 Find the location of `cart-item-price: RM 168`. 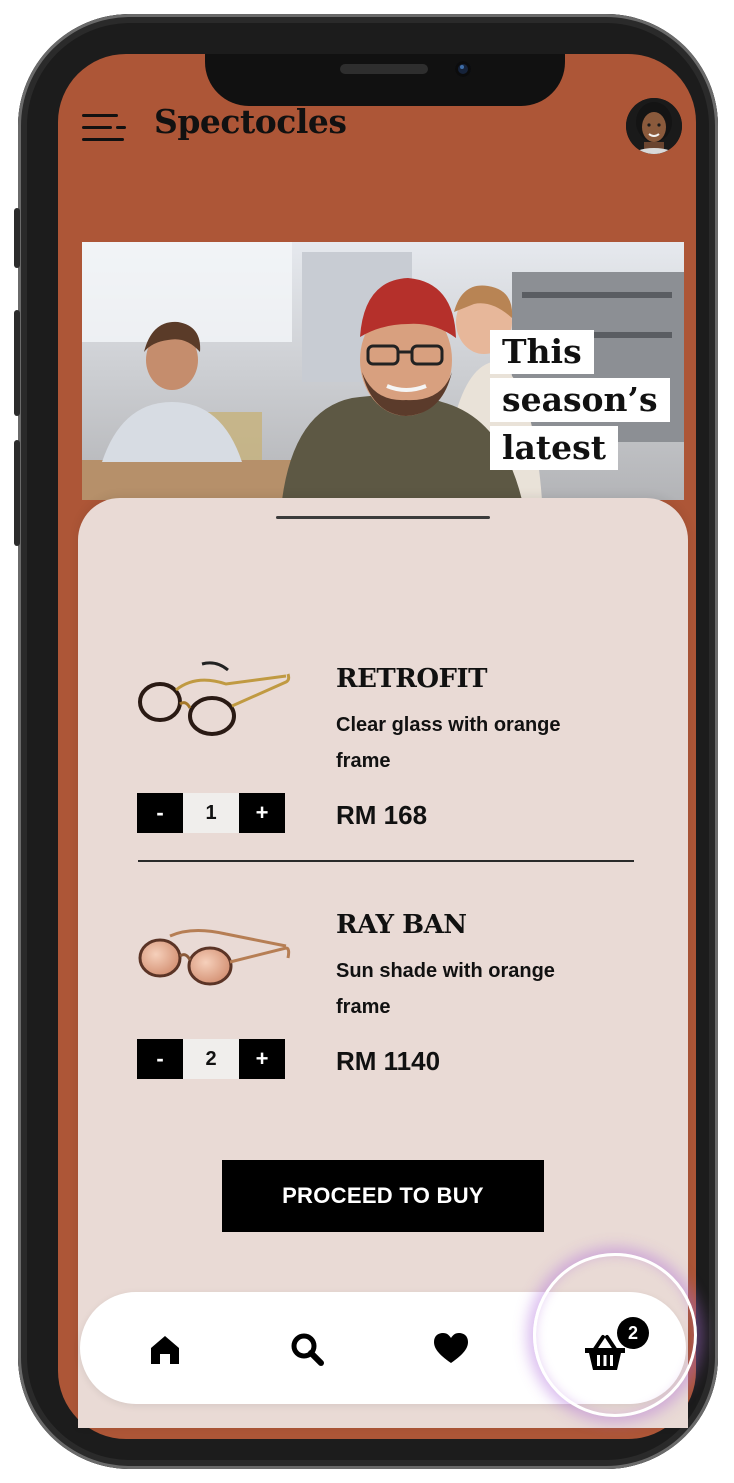

cart-item-price: RM 168 is located at coordinates (382, 815).